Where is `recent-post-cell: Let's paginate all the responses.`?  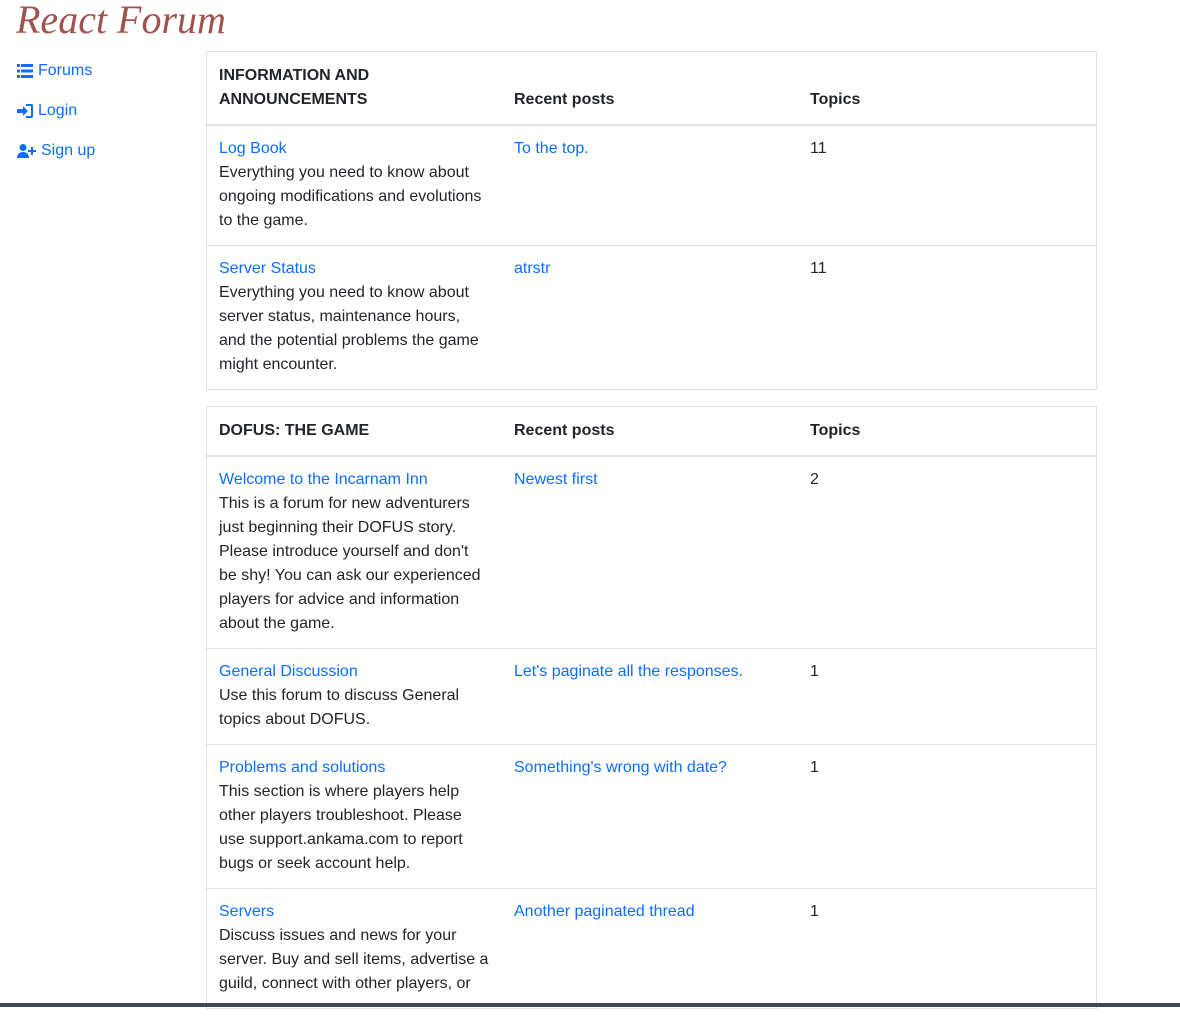
recent-post-cell: Let's paginate all the responses. is located at coordinates (650, 696).